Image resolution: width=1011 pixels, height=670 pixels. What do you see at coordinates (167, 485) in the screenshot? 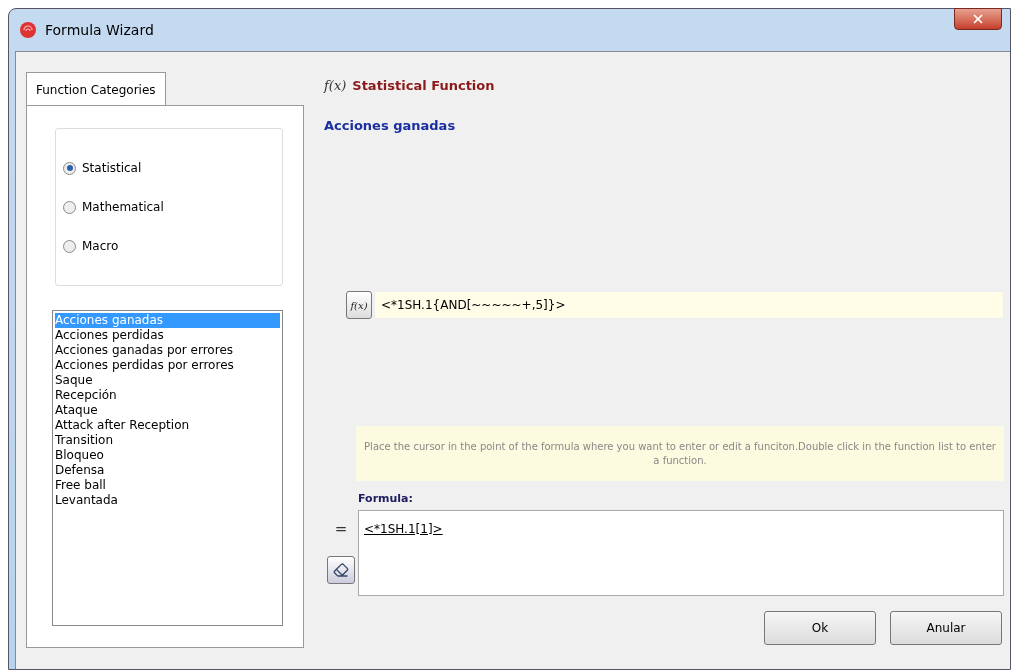
I see `function-list-item: Free ball` at bounding box center [167, 485].